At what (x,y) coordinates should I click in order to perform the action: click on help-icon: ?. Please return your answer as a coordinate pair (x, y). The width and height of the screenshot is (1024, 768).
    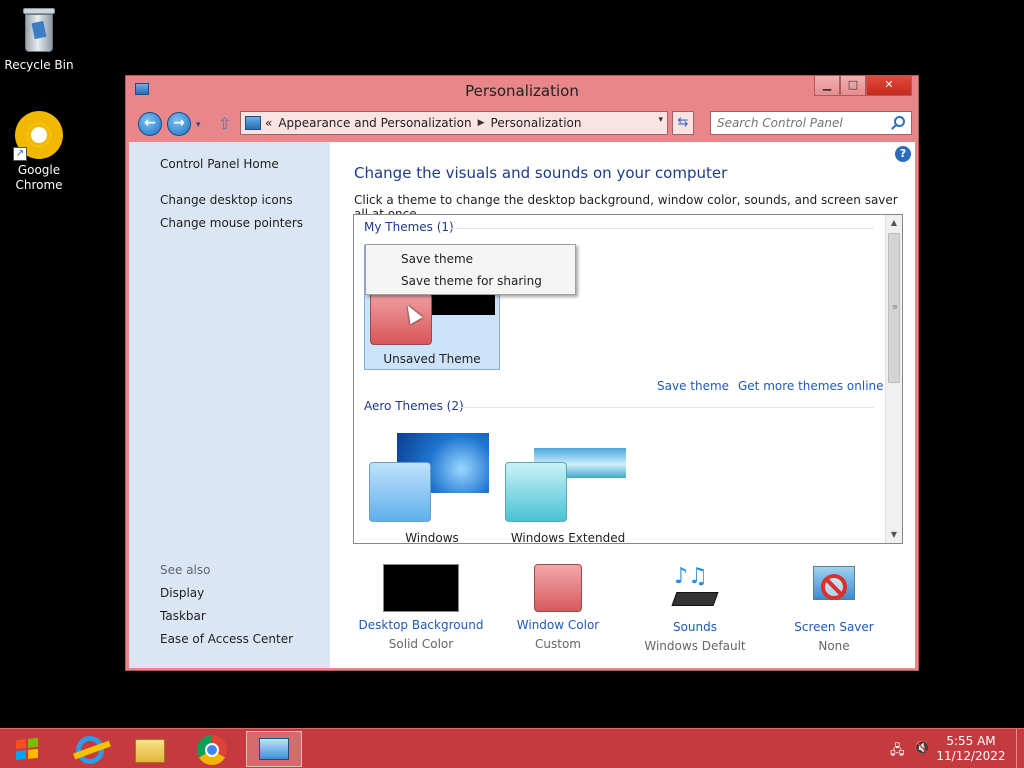
    Looking at the image, I should click on (903, 154).